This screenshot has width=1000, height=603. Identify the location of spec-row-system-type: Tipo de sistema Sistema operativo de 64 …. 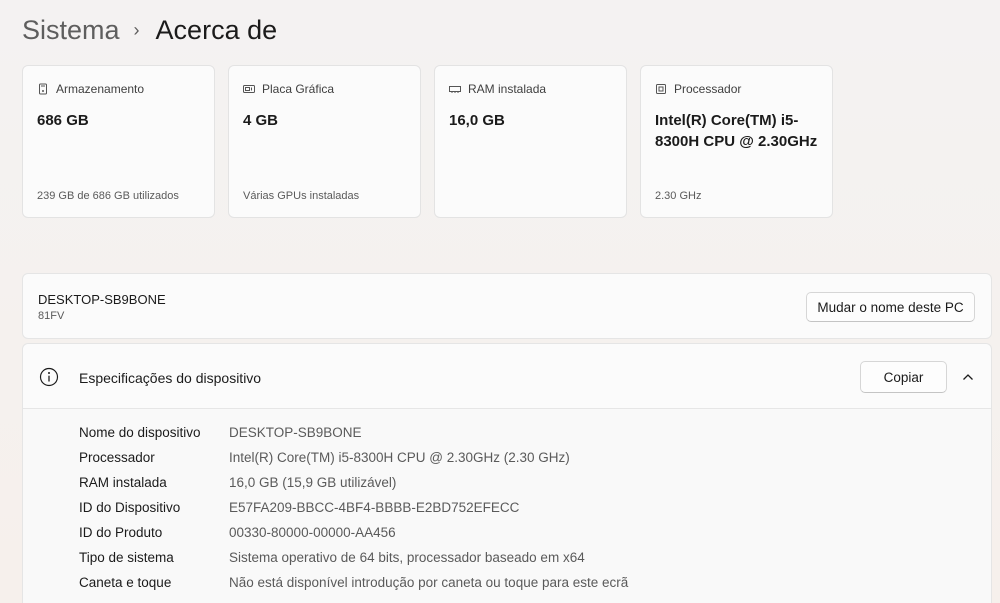
(353, 557).